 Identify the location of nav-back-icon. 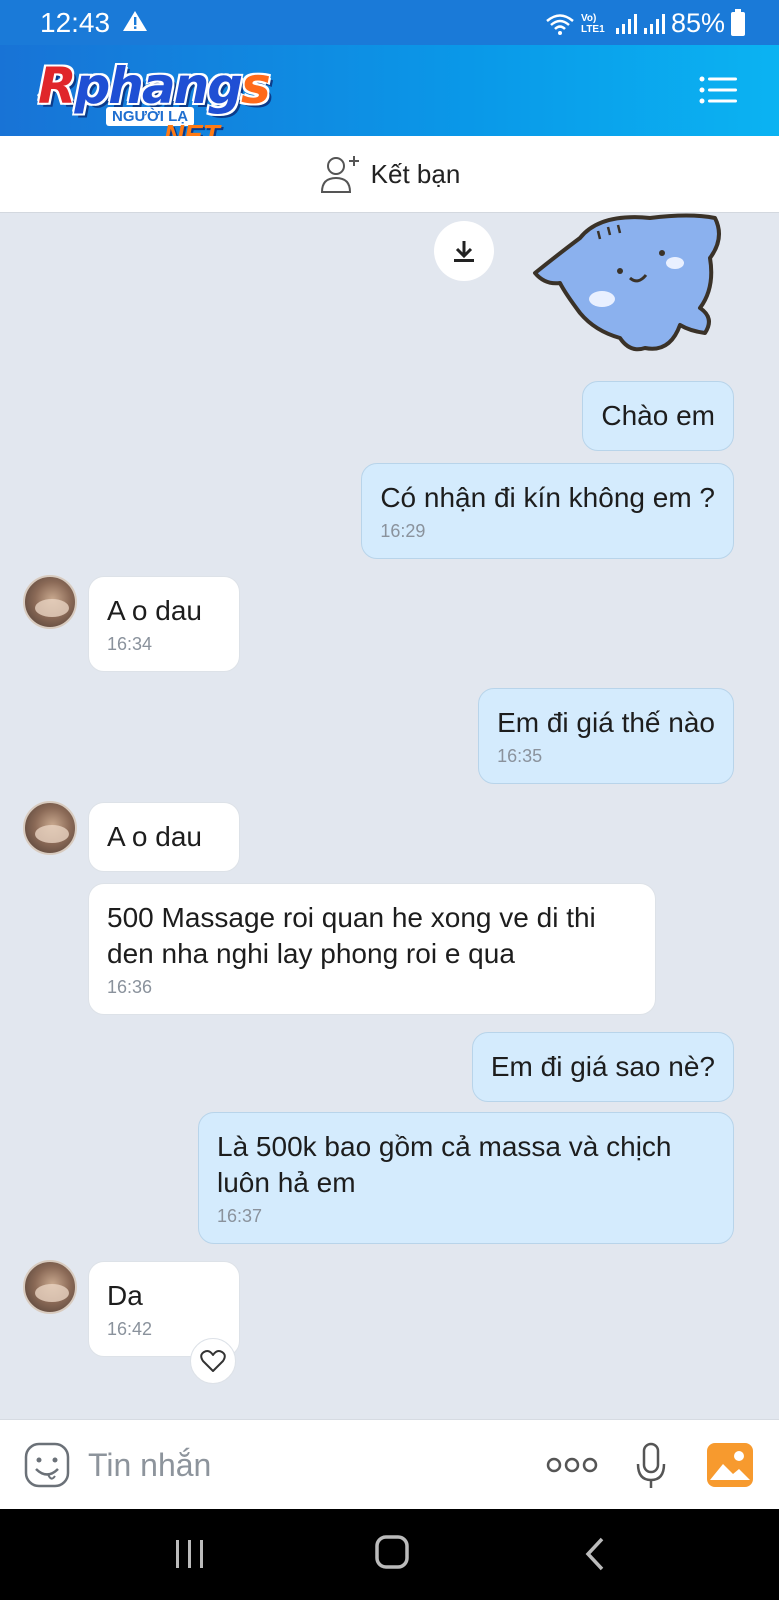
(595, 1554).